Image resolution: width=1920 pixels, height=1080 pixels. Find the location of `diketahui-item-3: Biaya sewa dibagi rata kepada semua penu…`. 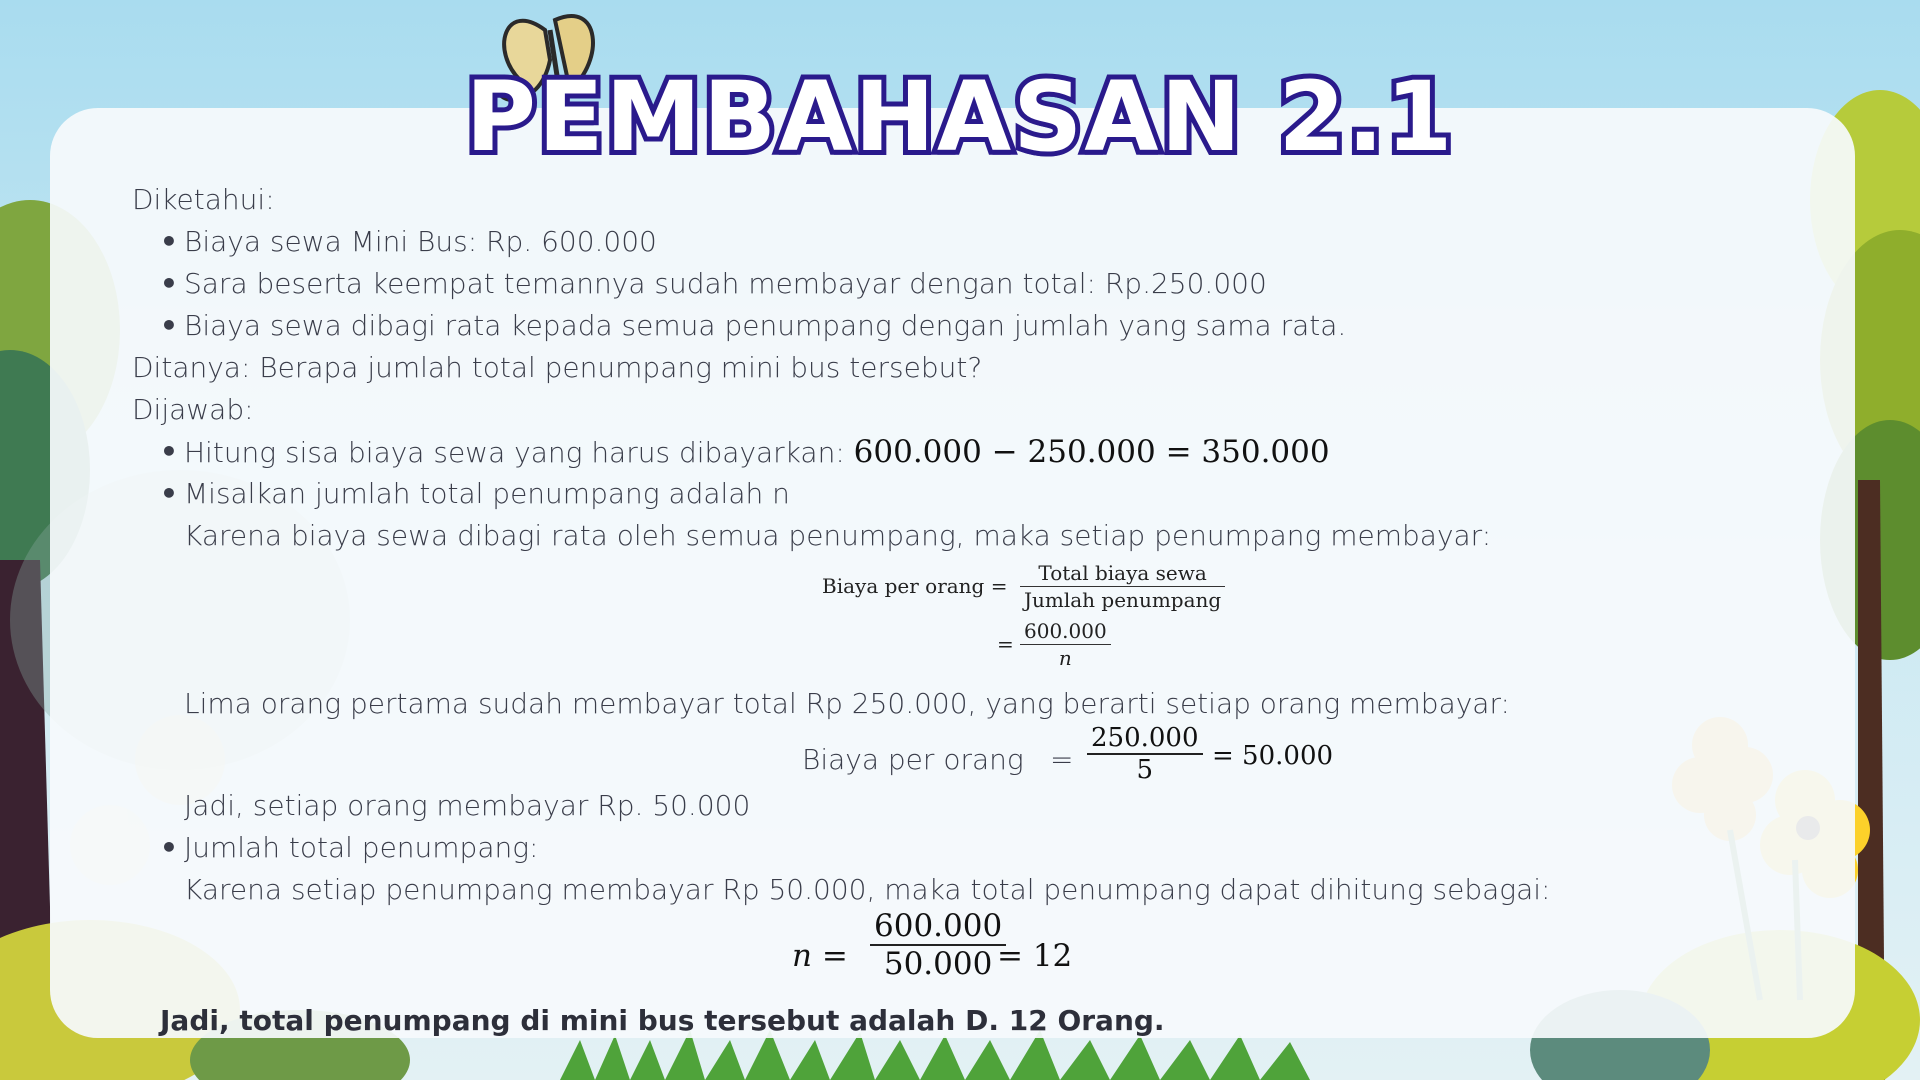

diketahui-item-3: Biaya sewa dibagi rata kepada semua penu… is located at coordinates (753, 326).